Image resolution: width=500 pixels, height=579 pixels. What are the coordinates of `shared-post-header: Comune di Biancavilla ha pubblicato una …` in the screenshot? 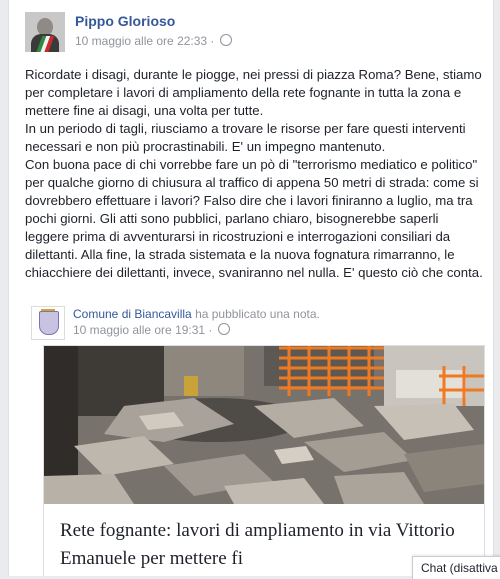 It's located at (259, 323).